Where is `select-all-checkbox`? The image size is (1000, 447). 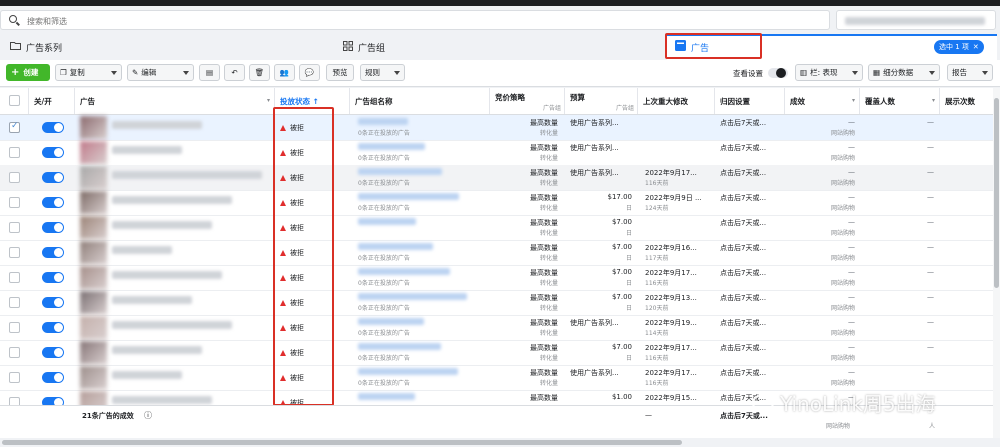
select-all-checkbox is located at coordinates (14, 100).